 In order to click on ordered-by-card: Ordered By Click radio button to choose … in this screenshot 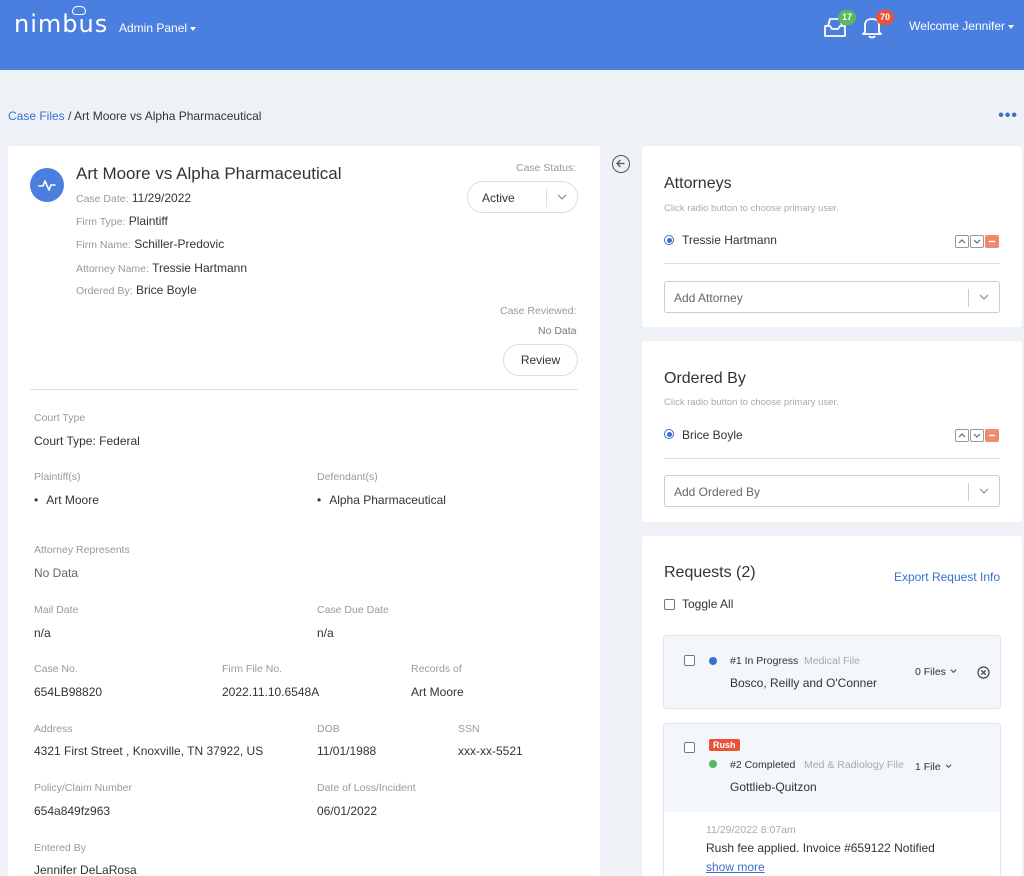, I will do `click(832, 431)`.